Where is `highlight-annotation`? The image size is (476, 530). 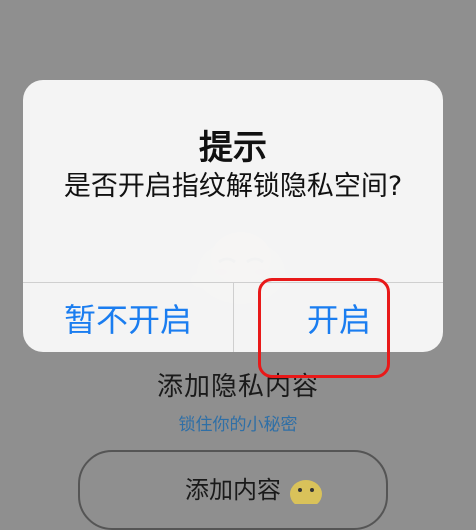
highlight-annotation is located at coordinates (324, 328).